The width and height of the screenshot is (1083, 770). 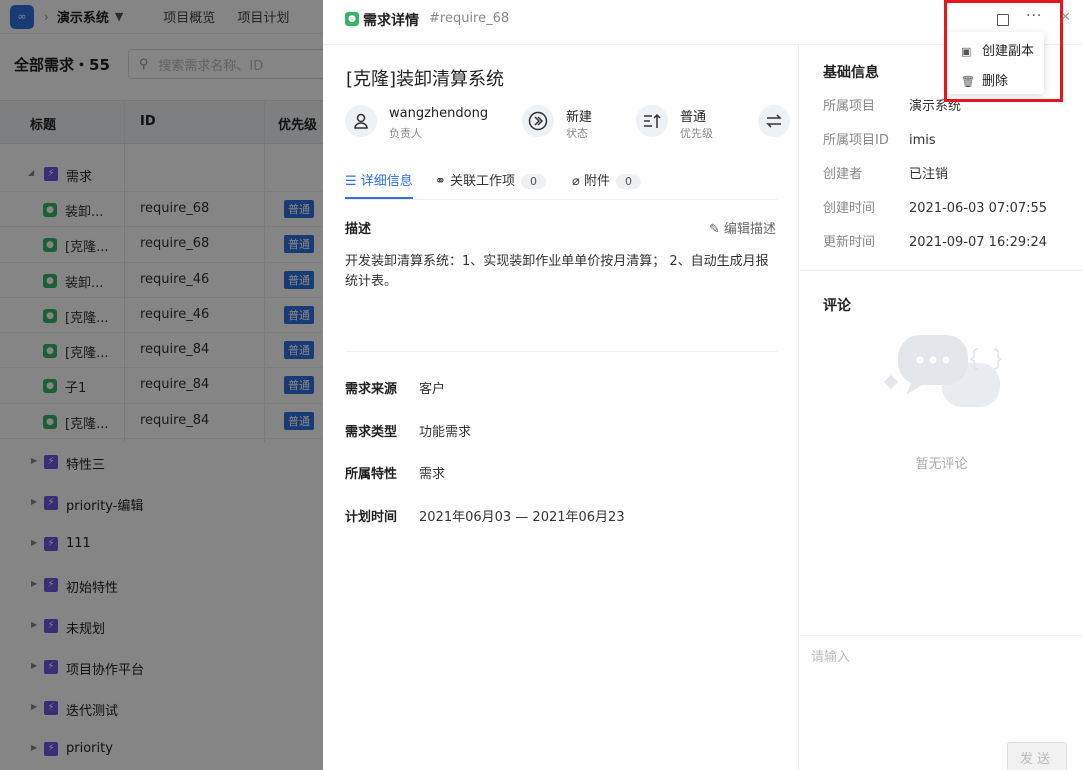 I want to click on info-value: 已注销, so click(x=929, y=174).